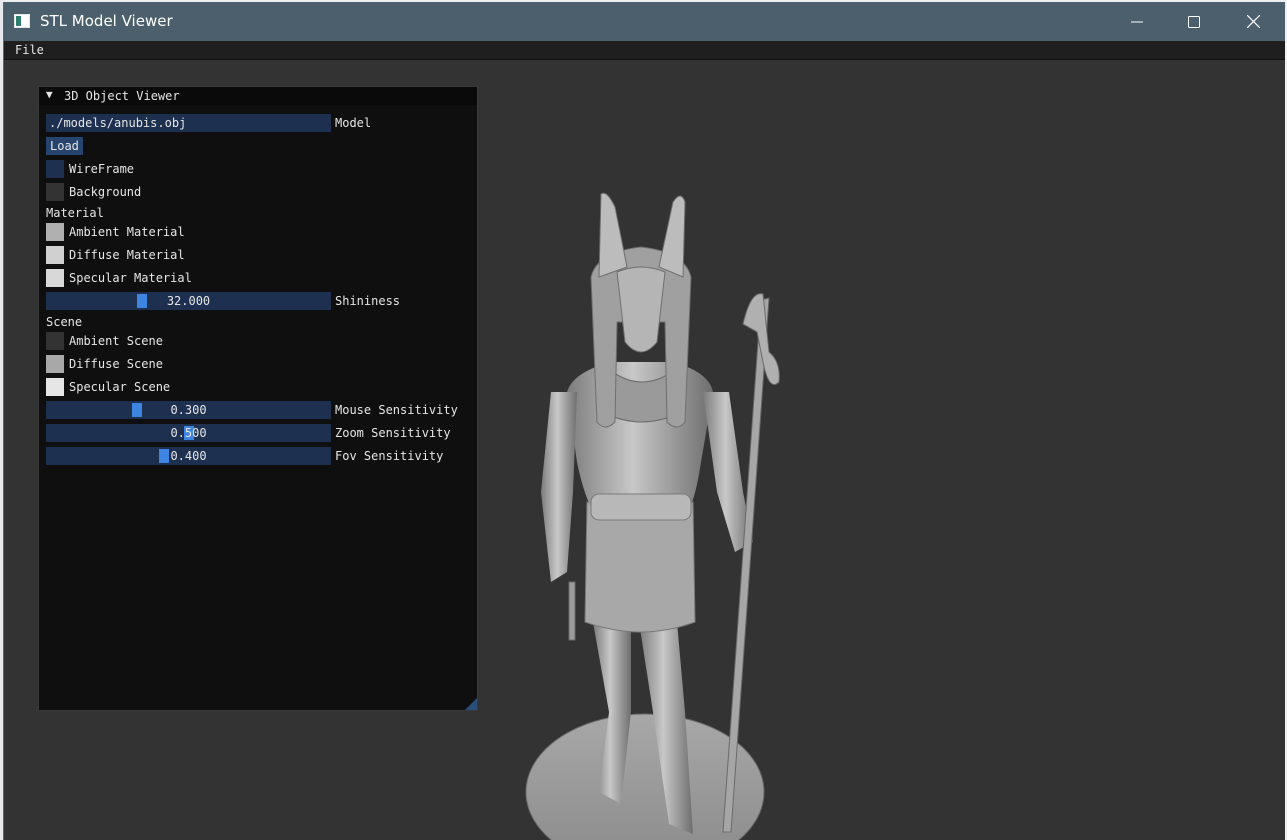 Image resolution: width=1287 pixels, height=840 pixels. Describe the element at coordinates (55, 364) in the screenshot. I see `diffuse-scene-swatch` at that location.